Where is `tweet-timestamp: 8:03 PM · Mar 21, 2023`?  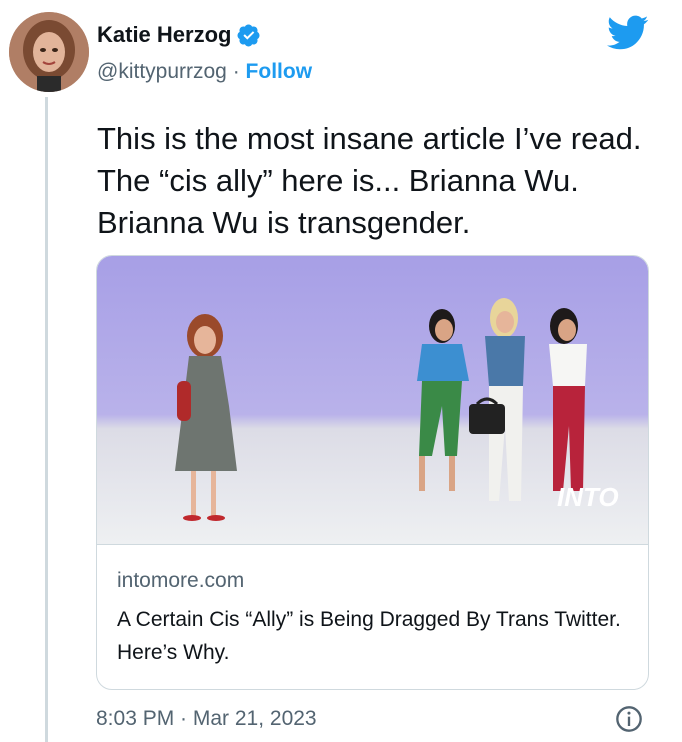 tweet-timestamp: 8:03 PM · Mar 21, 2023 is located at coordinates (206, 719).